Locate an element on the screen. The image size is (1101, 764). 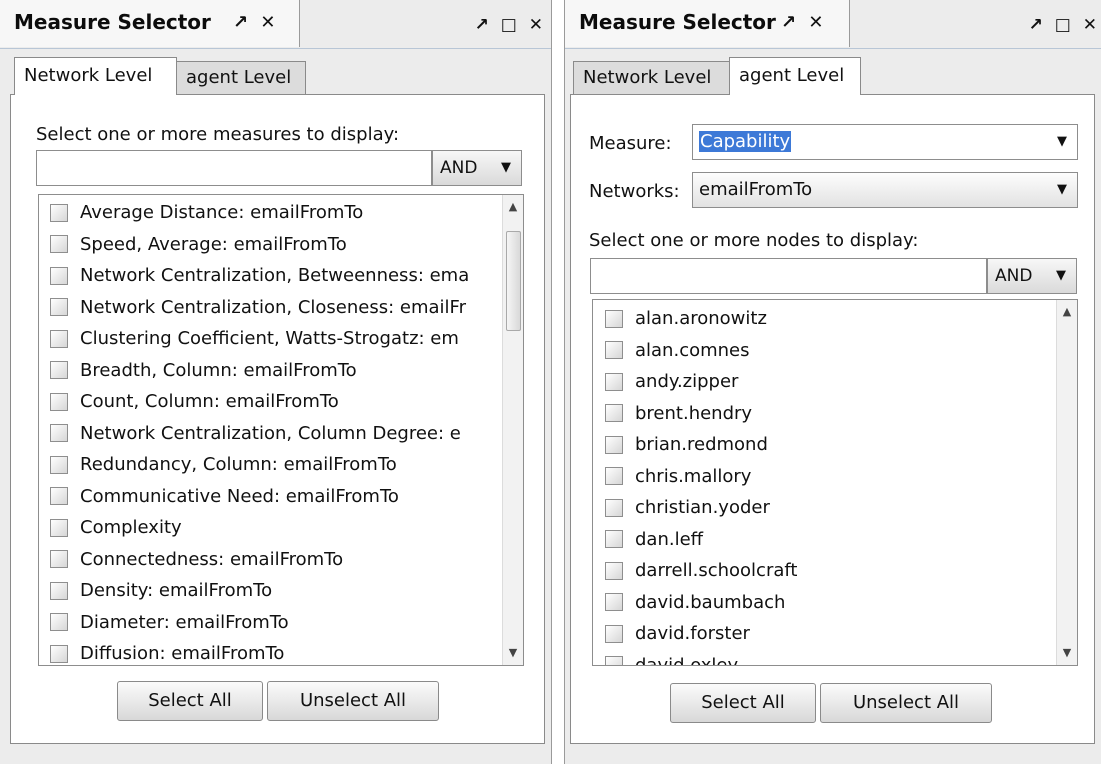
list-item: Count, Column: emailFromTo is located at coordinates (286, 402).